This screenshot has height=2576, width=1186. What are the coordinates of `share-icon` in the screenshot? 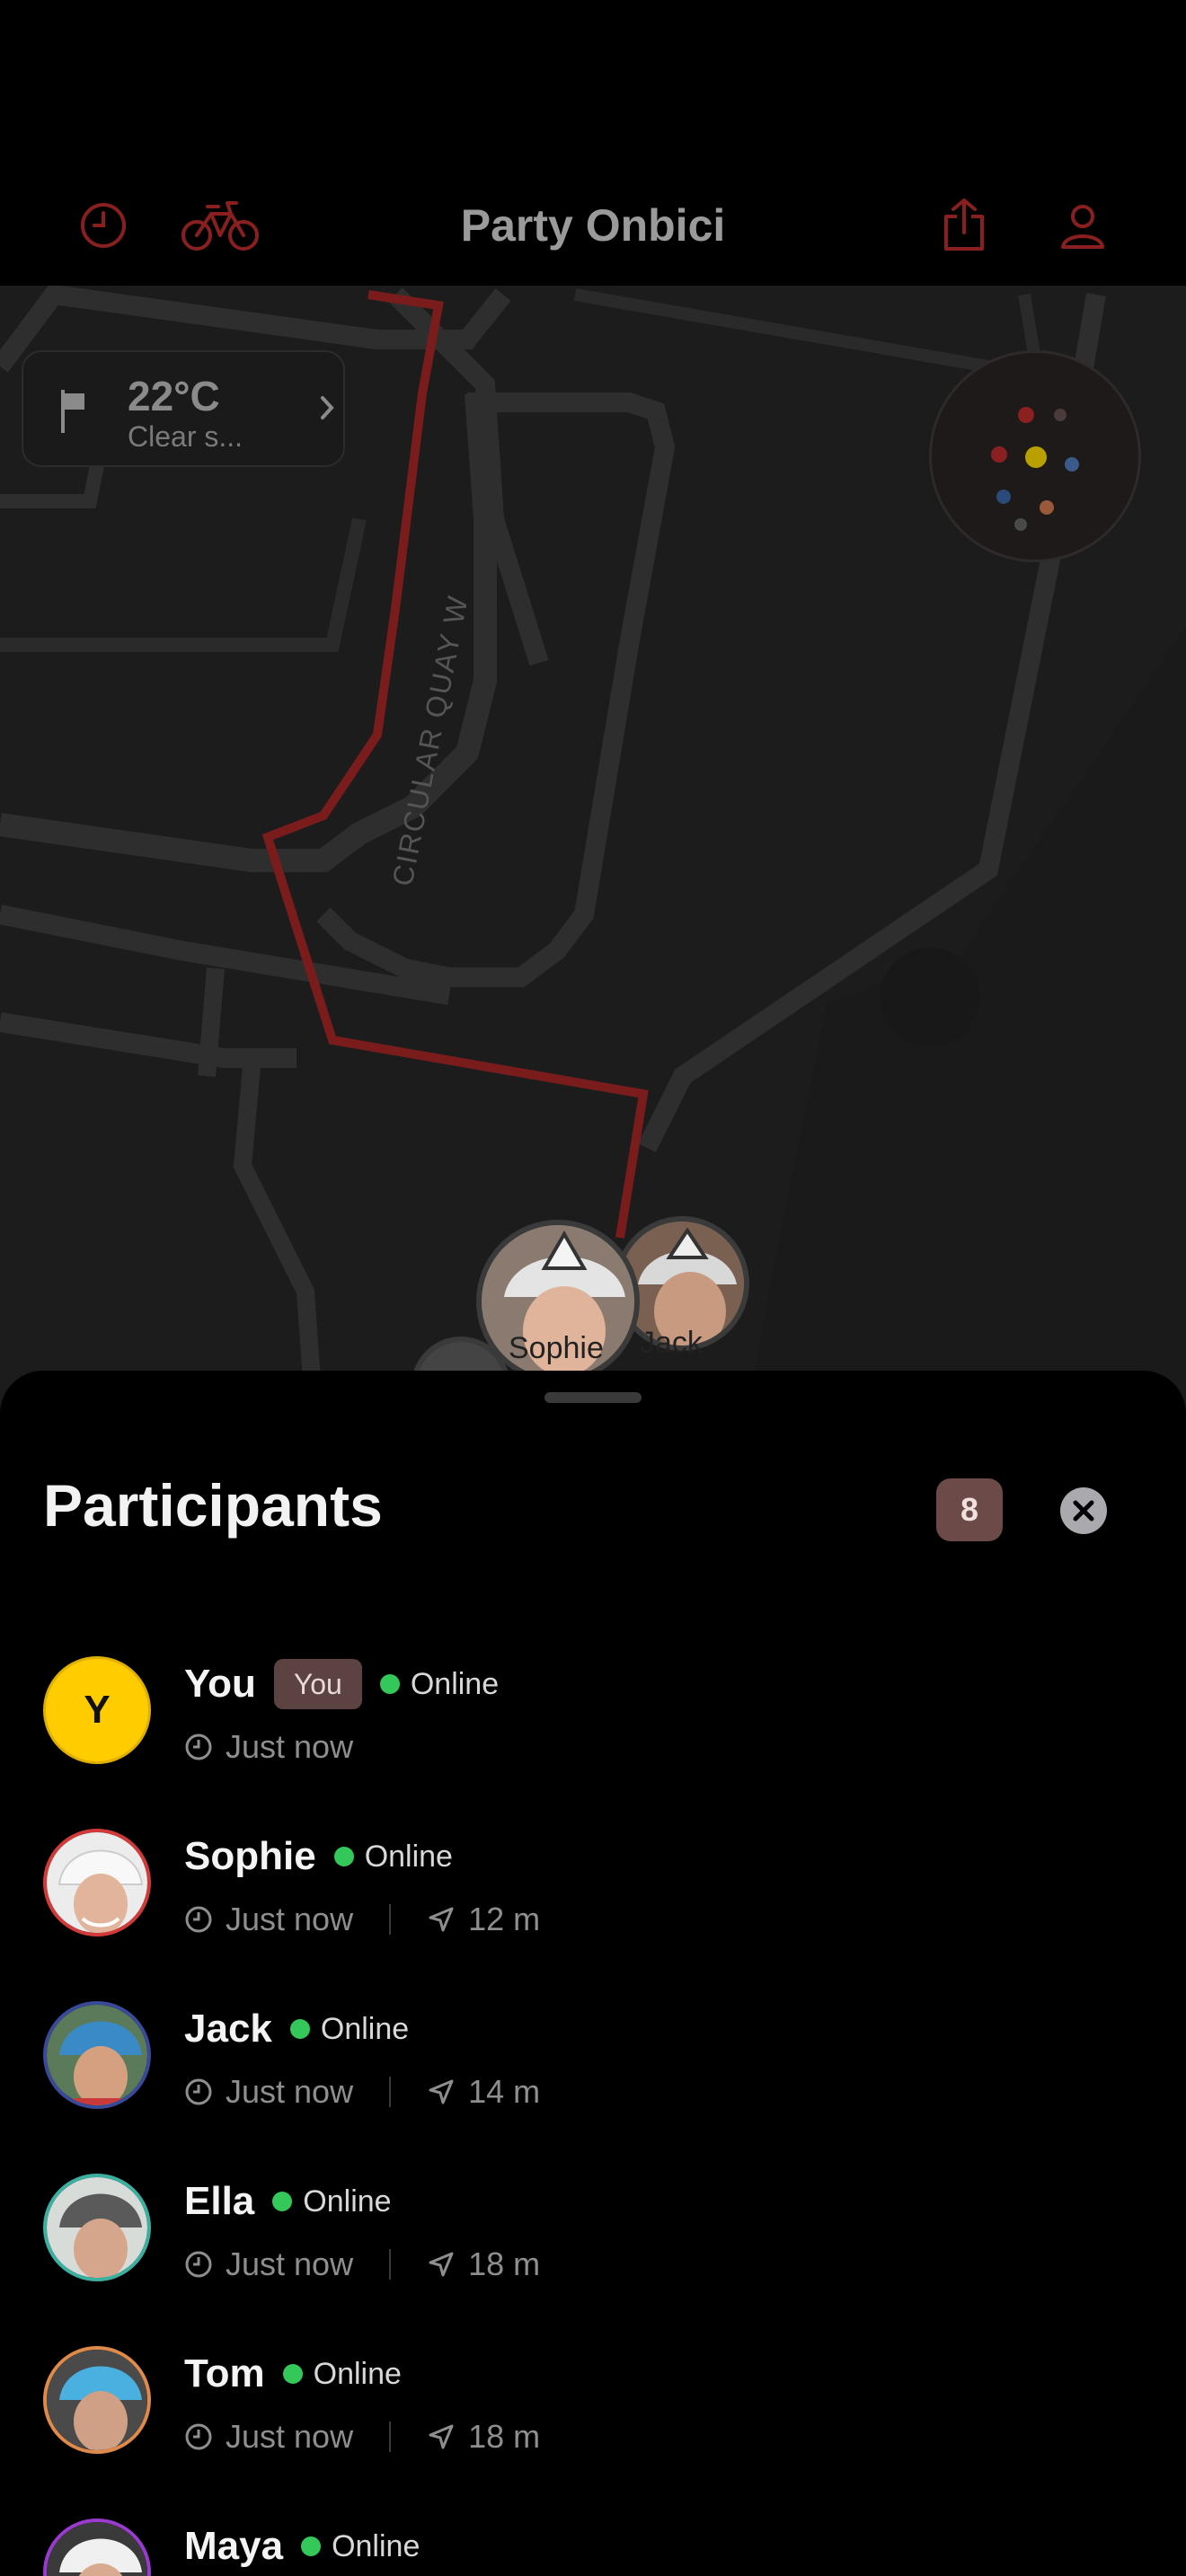 It's located at (964, 225).